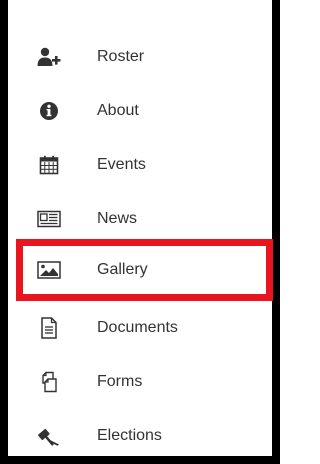 The height and width of the screenshot is (464, 320). I want to click on image-icon, so click(49, 270).